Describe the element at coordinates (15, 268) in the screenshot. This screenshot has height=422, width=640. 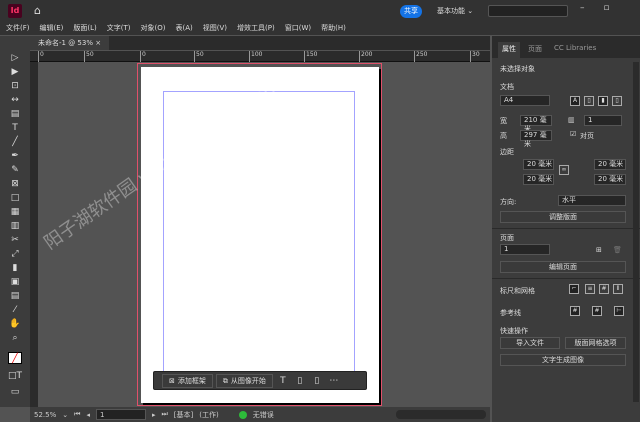
I see `gradient-icon: ▮` at that location.